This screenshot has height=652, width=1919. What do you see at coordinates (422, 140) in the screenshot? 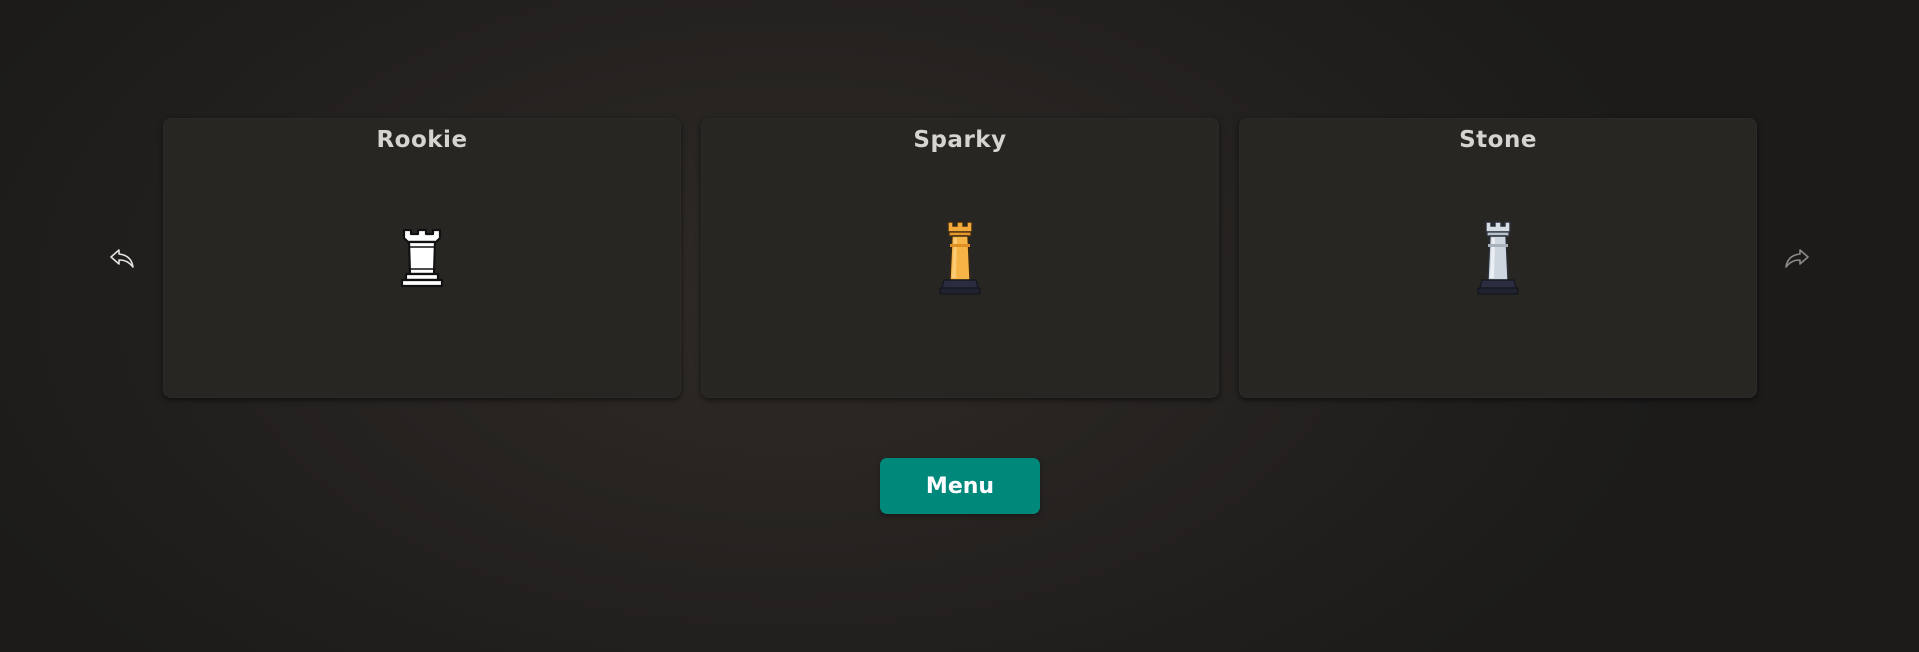
I see `card-title: Rookie` at bounding box center [422, 140].